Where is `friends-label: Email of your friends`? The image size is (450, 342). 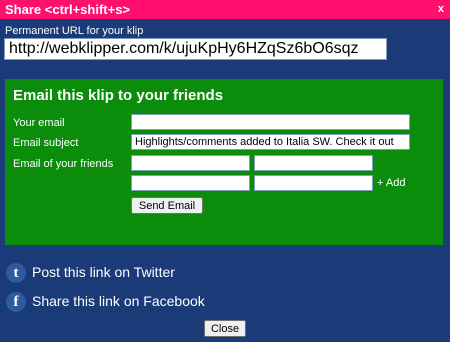 friends-label: Email of your friends is located at coordinates (63, 164).